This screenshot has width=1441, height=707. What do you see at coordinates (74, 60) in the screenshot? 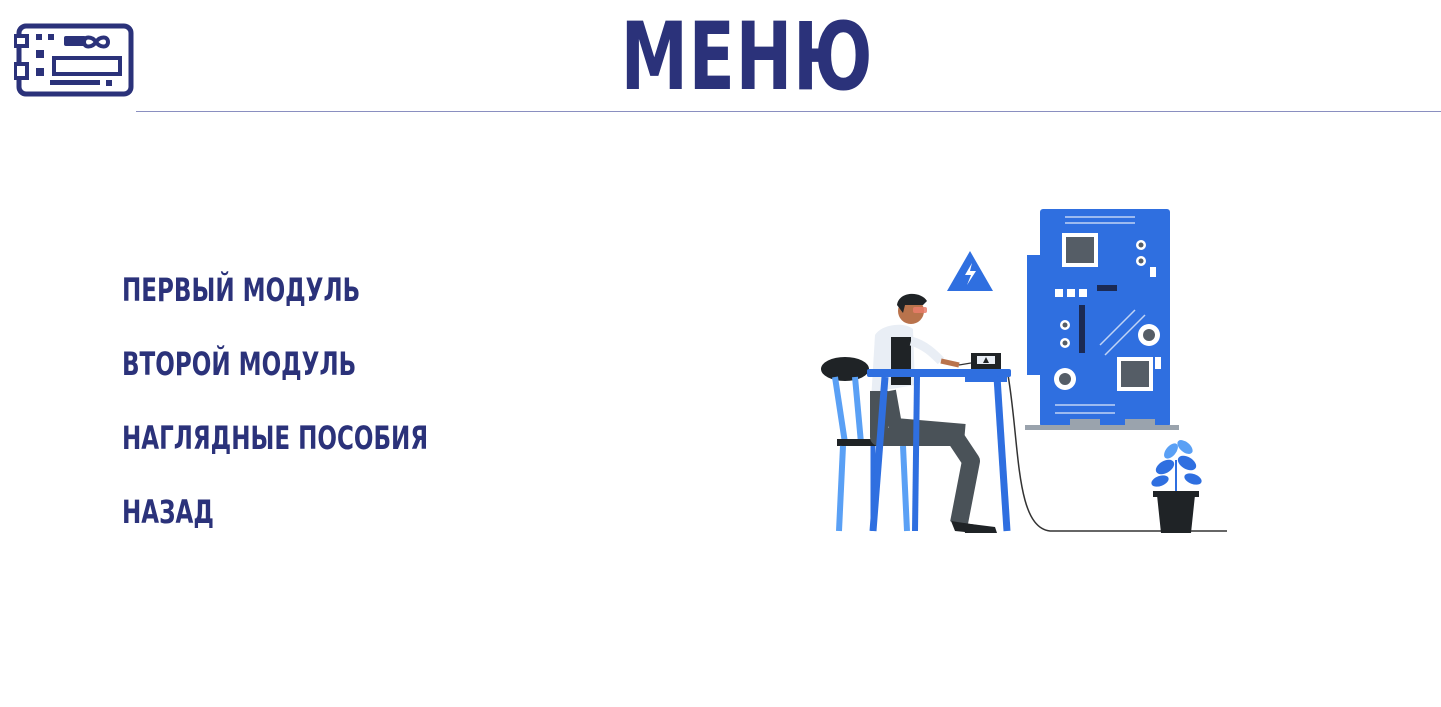
I see `arduino-board-icon` at bounding box center [74, 60].